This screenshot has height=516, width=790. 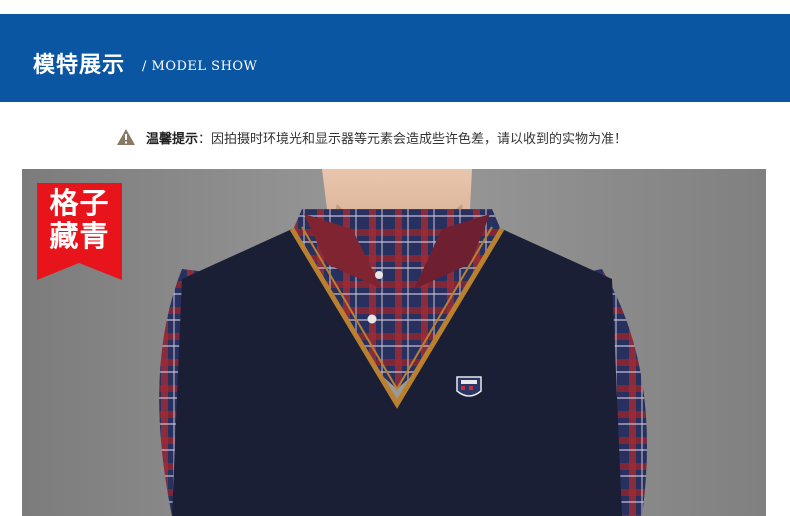 I want to click on section-subtitle: / MODEL SHOW, so click(x=200, y=66).